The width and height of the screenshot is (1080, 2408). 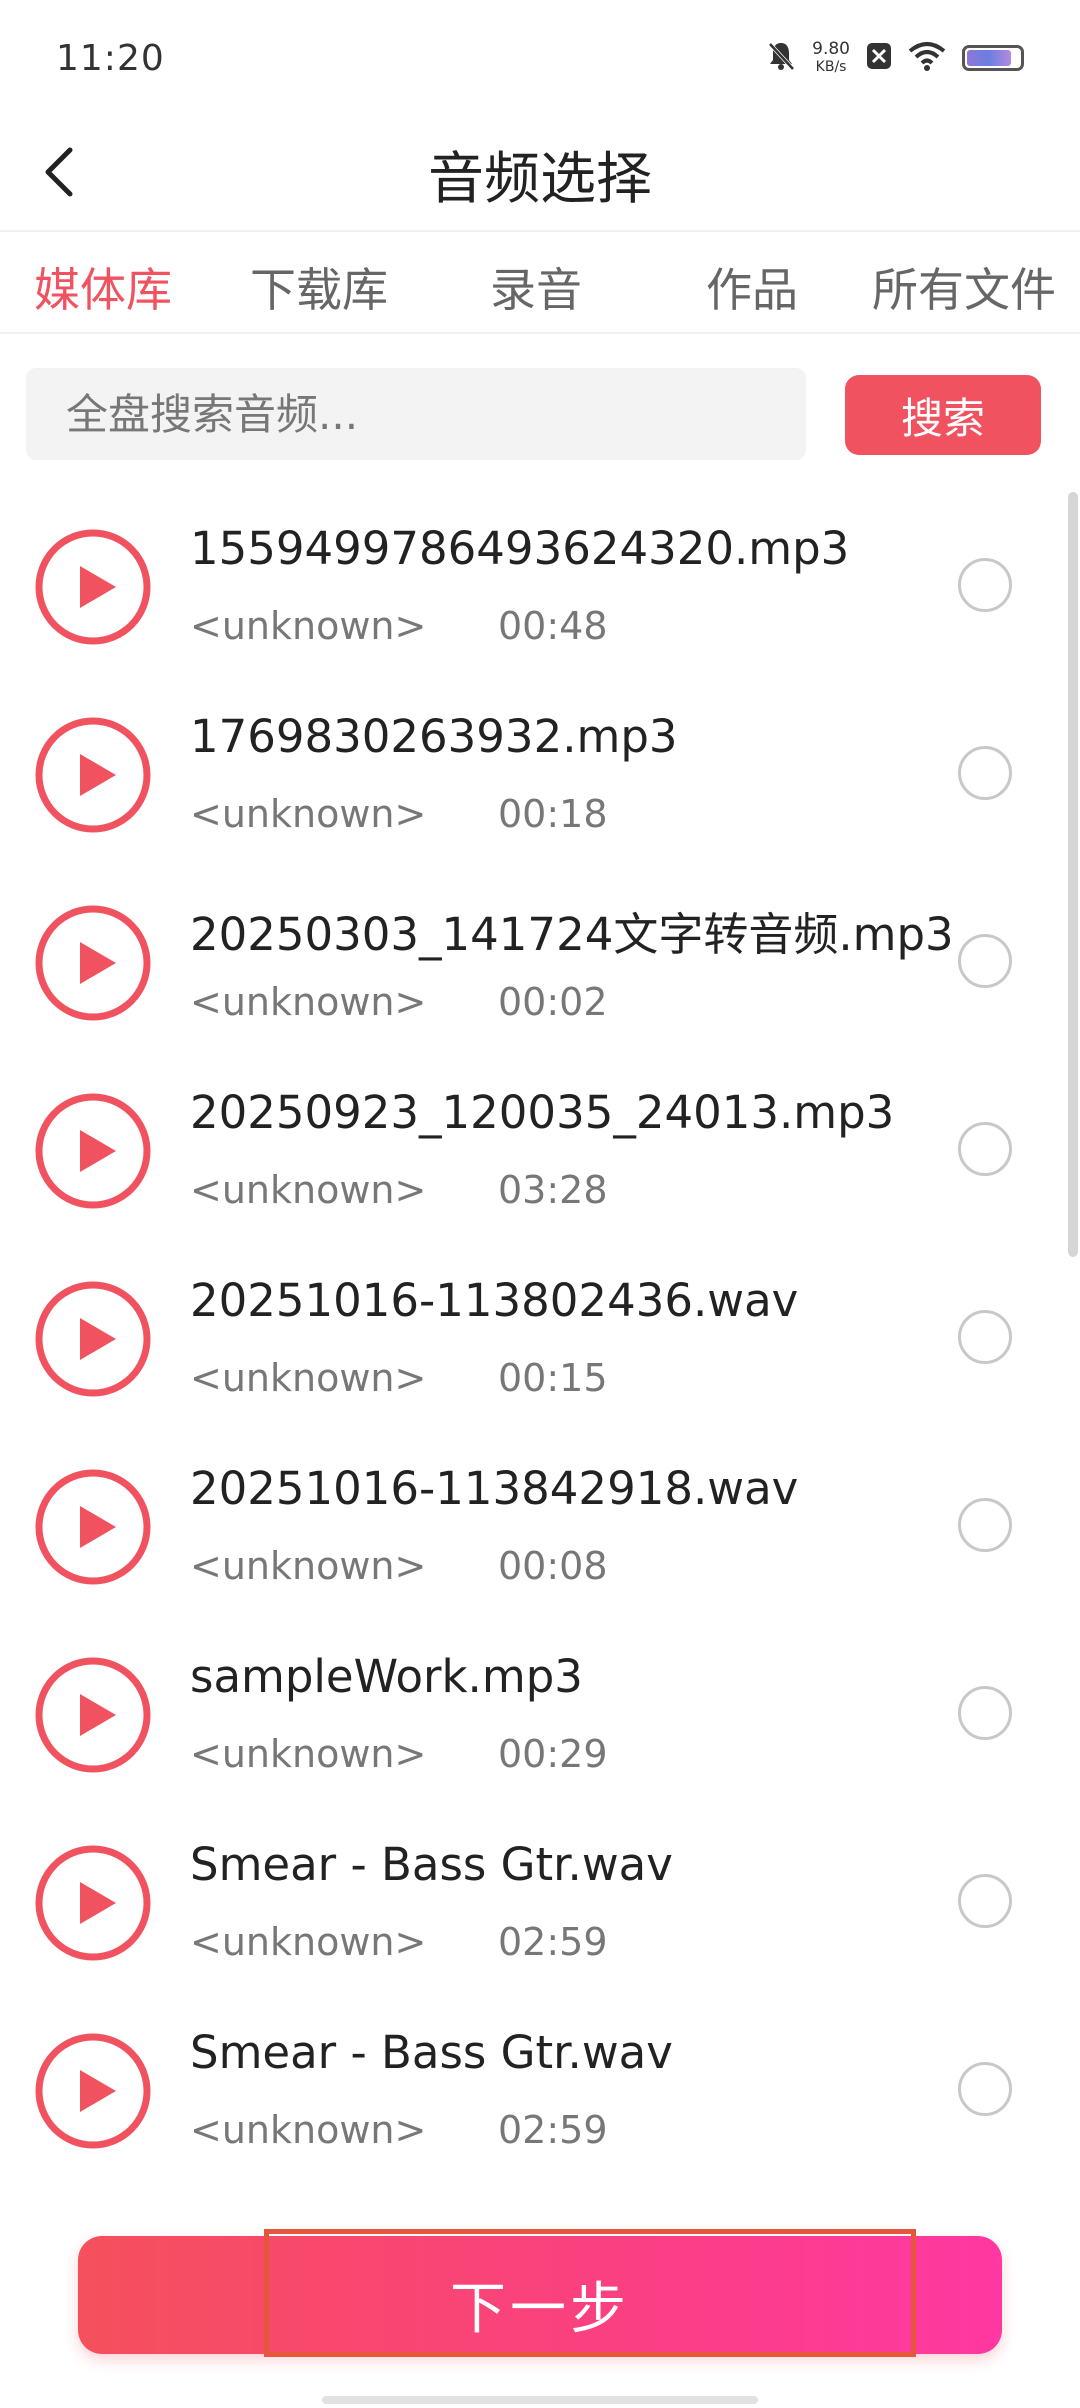 I want to click on header: 音频选择, so click(x=540, y=175).